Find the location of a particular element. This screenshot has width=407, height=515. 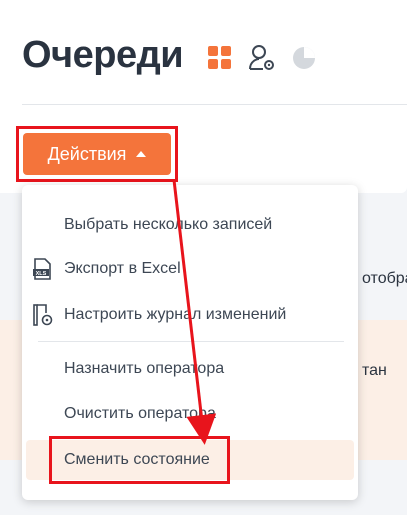

user-settings-icon is located at coordinates (262, 58).